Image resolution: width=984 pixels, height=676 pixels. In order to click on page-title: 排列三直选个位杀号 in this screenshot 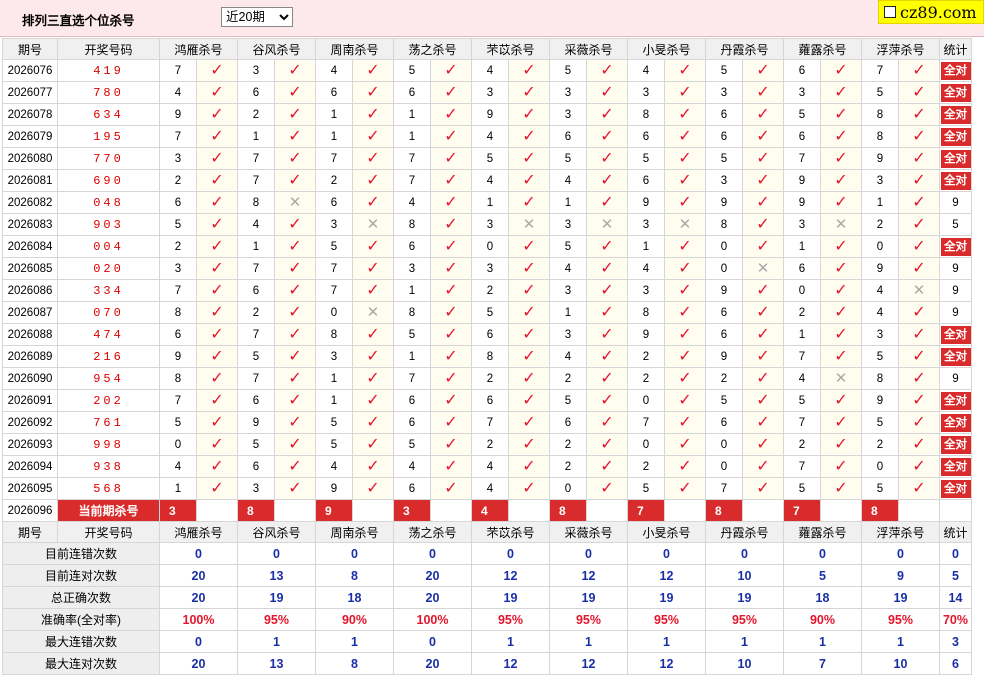, I will do `click(78, 21)`.